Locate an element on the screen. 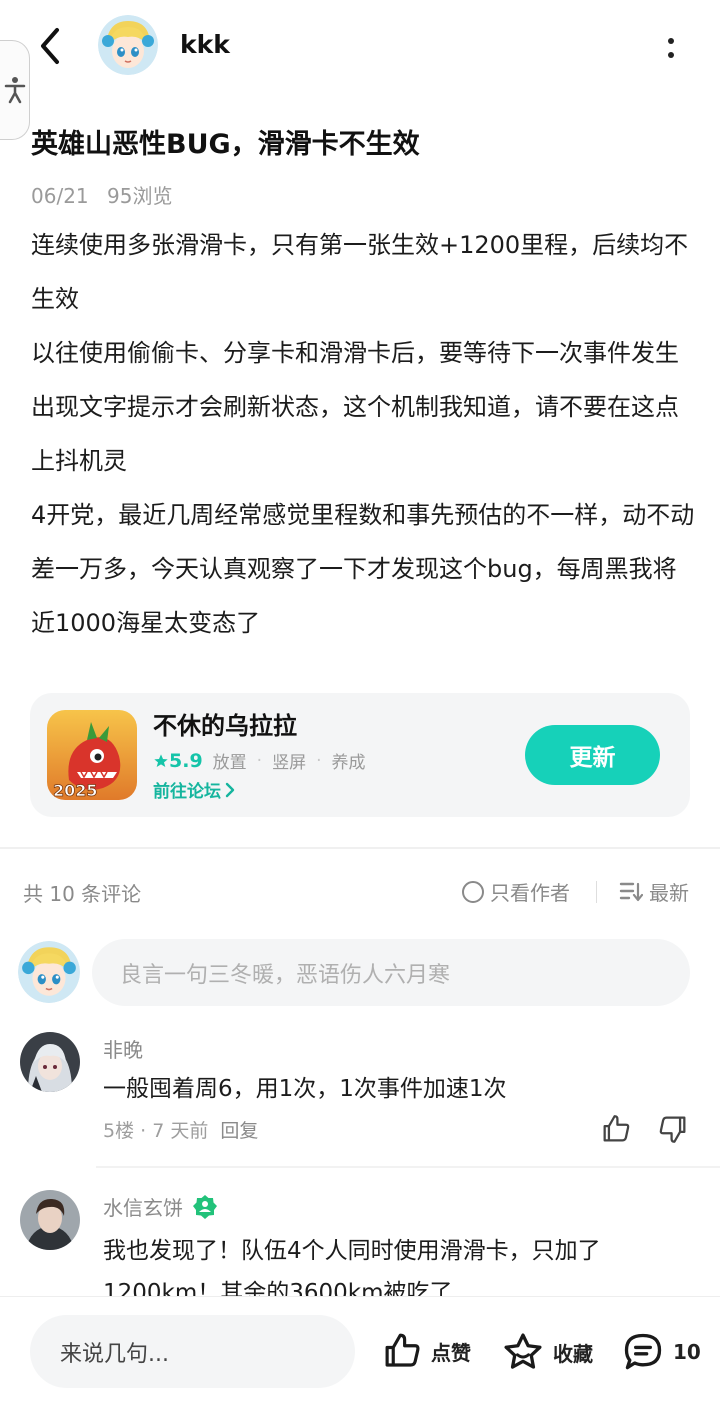  thumbs-down-icon is located at coordinates (672, 1129).